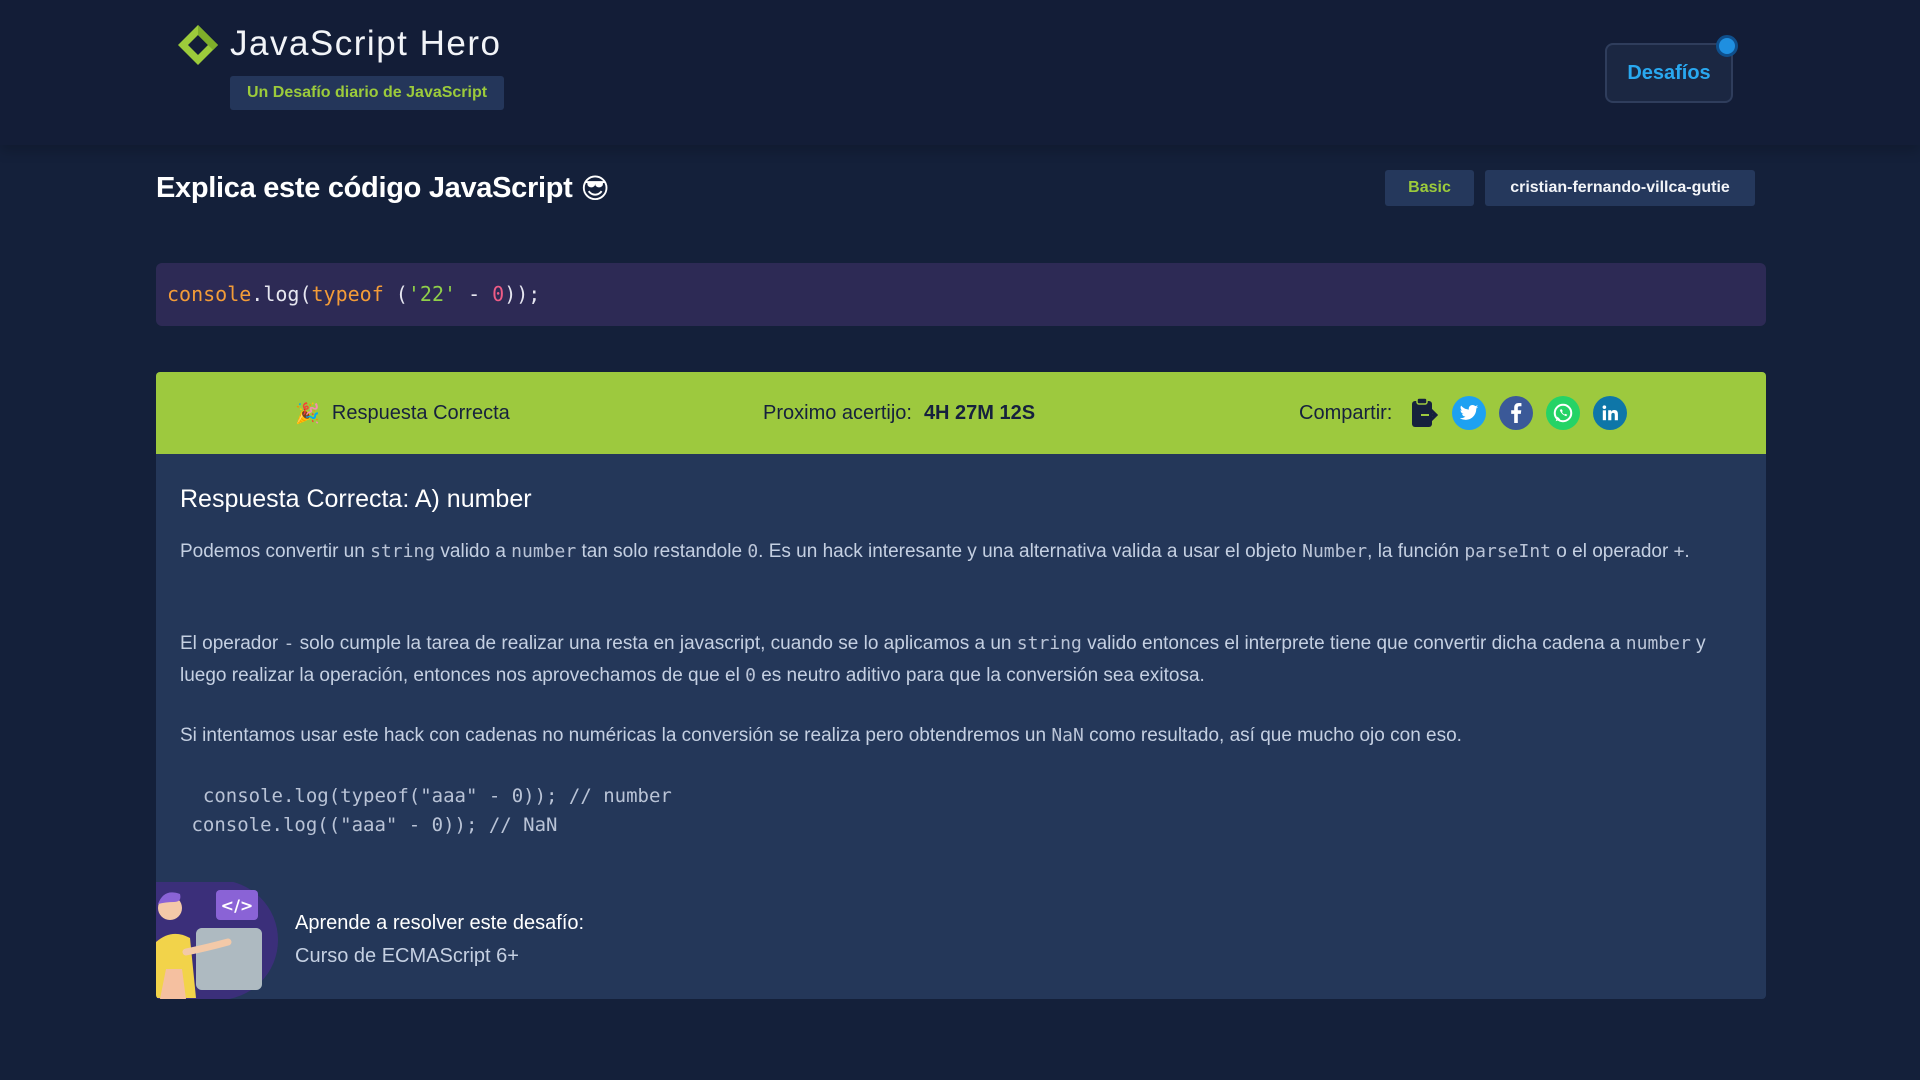 This screenshot has width=1920, height=1080. What do you see at coordinates (1610, 413) in the screenshot?
I see `linkedin-icon` at bounding box center [1610, 413].